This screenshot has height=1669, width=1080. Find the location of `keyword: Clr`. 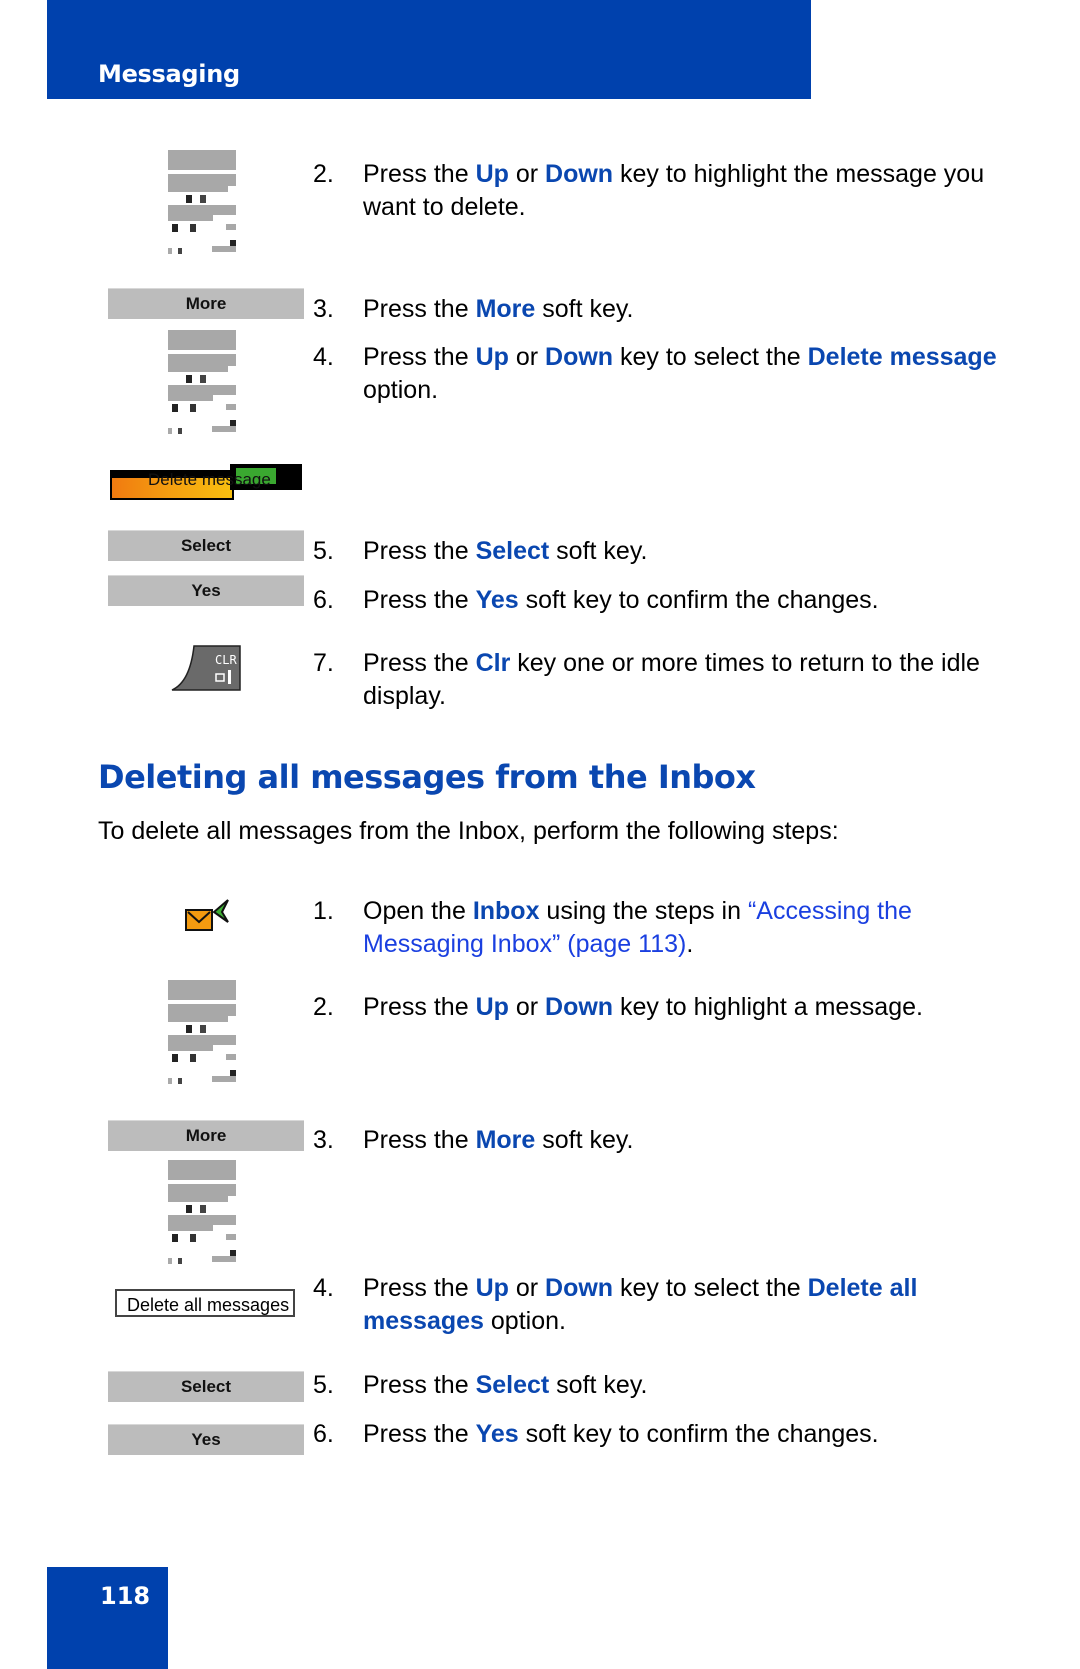

keyword: Clr is located at coordinates (493, 663).